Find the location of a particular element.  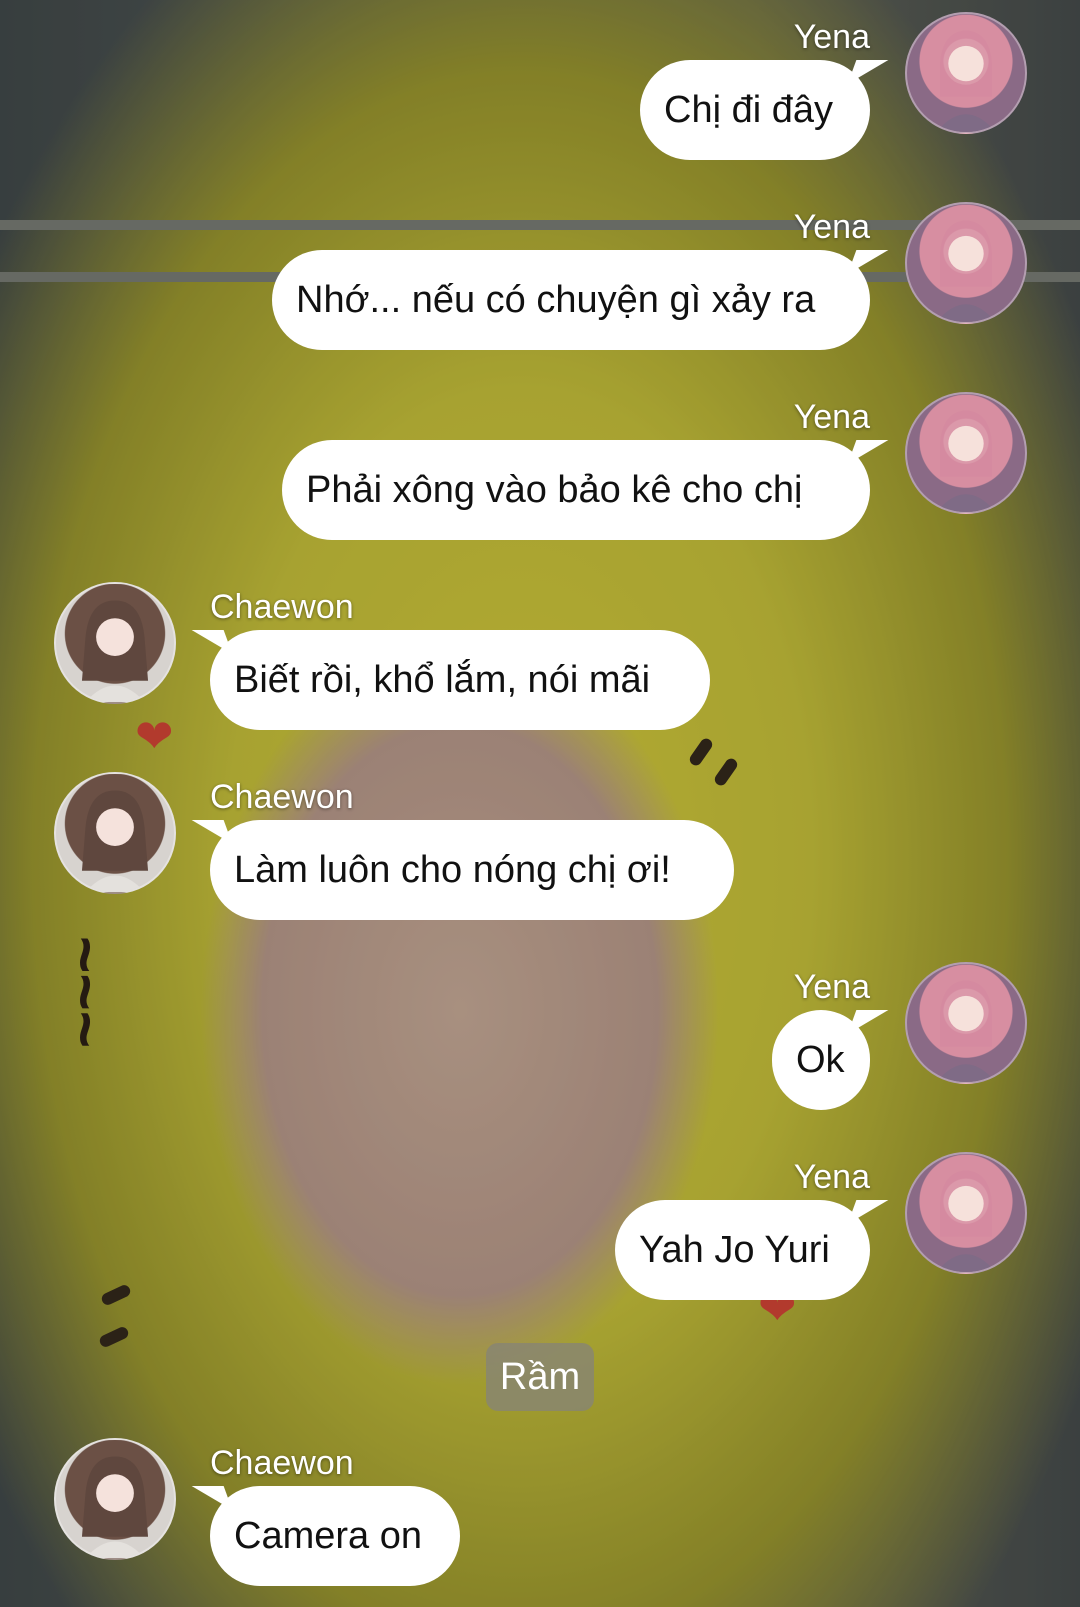

message-bubble: Phải xông vào bảo kê cho chị is located at coordinates (576, 490).